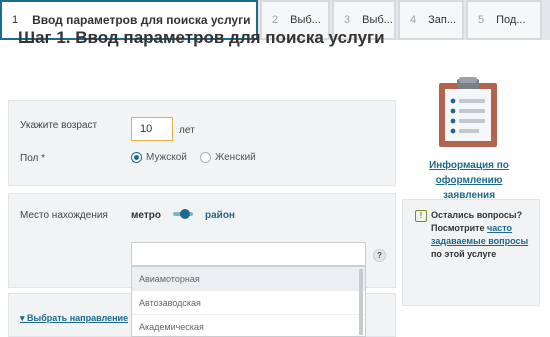 The height and width of the screenshot is (337, 550). What do you see at coordinates (141, 20) in the screenshot?
I see `step-label: Ввод параметров для поиска услуги` at bounding box center [141, 20].